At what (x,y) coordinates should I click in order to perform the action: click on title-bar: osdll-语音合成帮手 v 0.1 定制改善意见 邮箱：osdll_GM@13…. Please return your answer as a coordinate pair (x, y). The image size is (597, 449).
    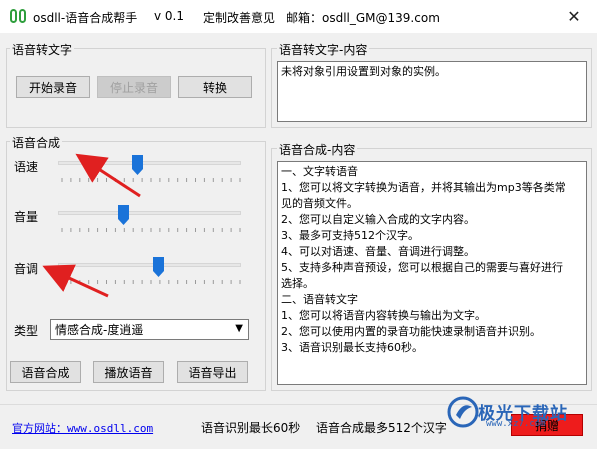
    Looking at the image, I should click on (298, 16).